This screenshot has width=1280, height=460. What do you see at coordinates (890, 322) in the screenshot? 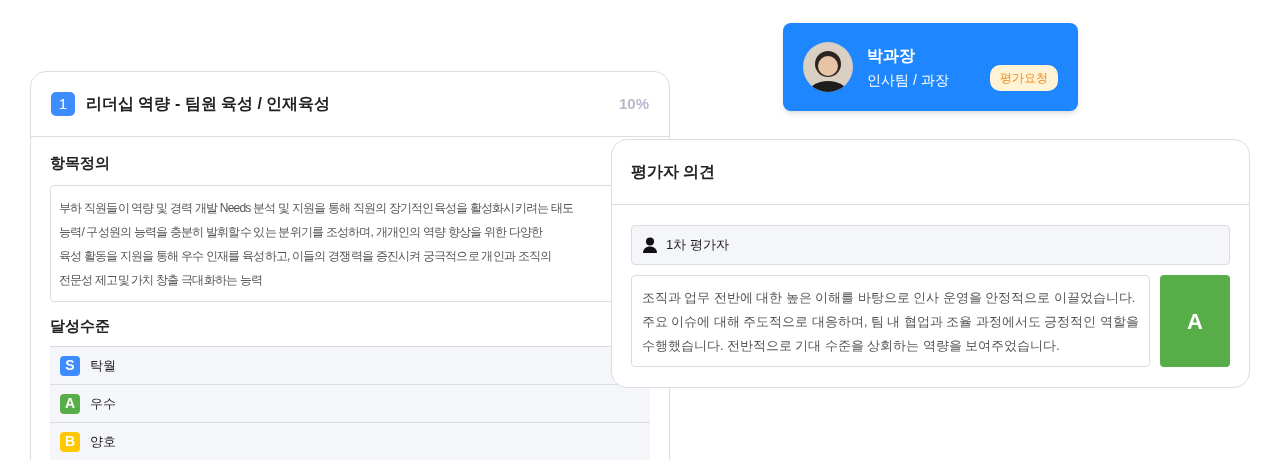
I see `comment-text: 주요 이슈에 대해 주도적으로 대응하며, 팀 내 협업과 조율 과정에서도 긍정적인 역할을` at bounding box center [890, 322].